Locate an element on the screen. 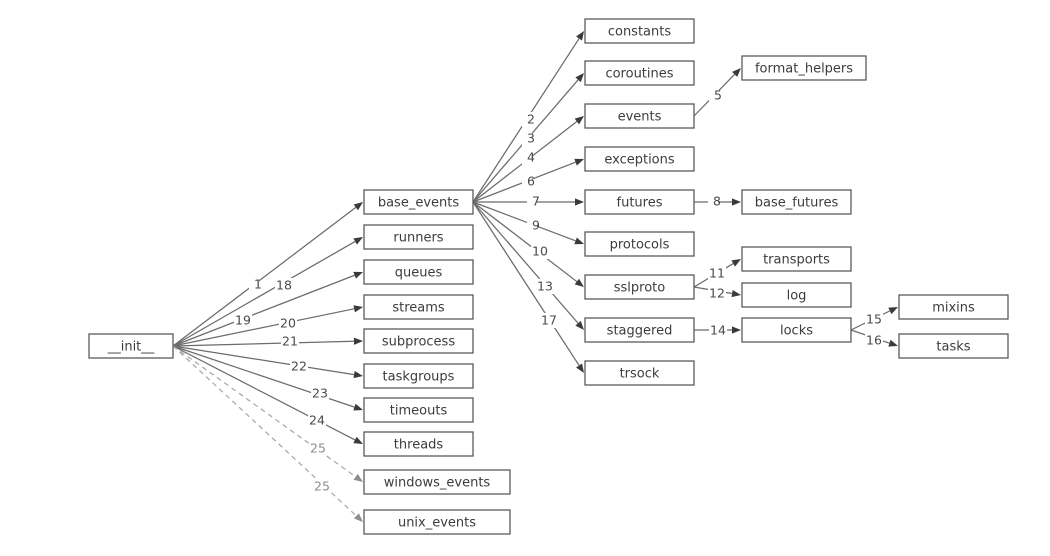 The image size is (1050, 556). edge-label: 10 is located at coordinates (540, 251).